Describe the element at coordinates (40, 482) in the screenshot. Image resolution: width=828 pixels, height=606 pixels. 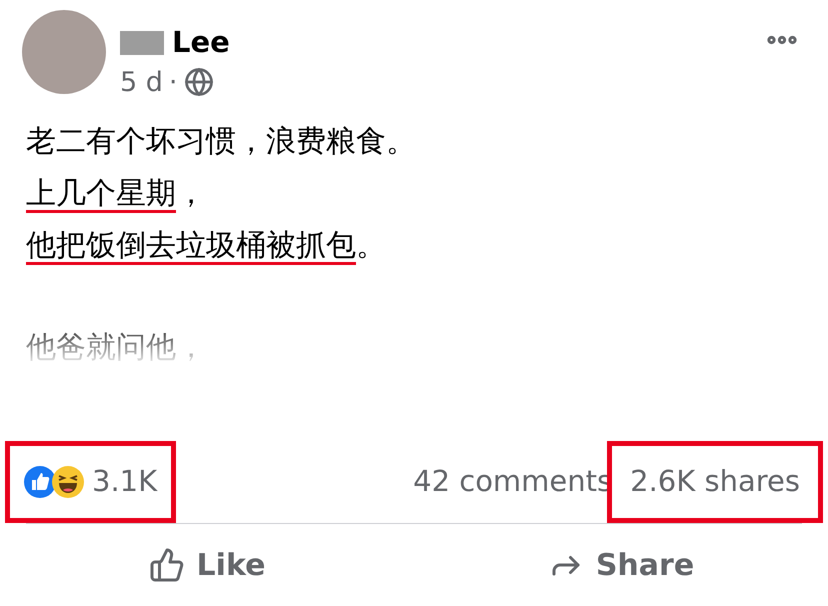
I see `like-reaction-icon` at that location.